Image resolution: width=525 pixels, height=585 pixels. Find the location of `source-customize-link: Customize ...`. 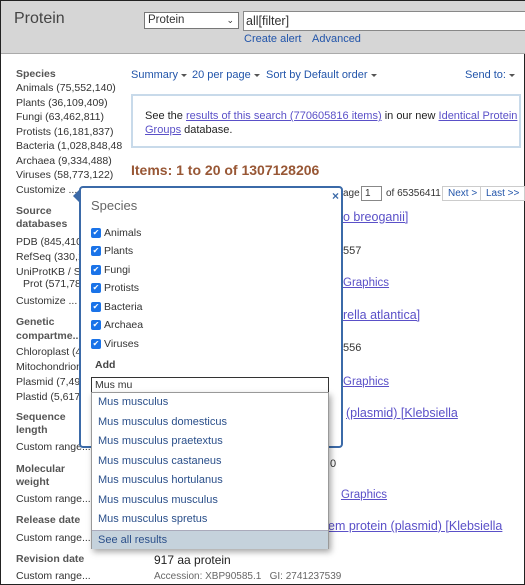

source-customize-link: Customize ... is located at coordinates (46, 301).